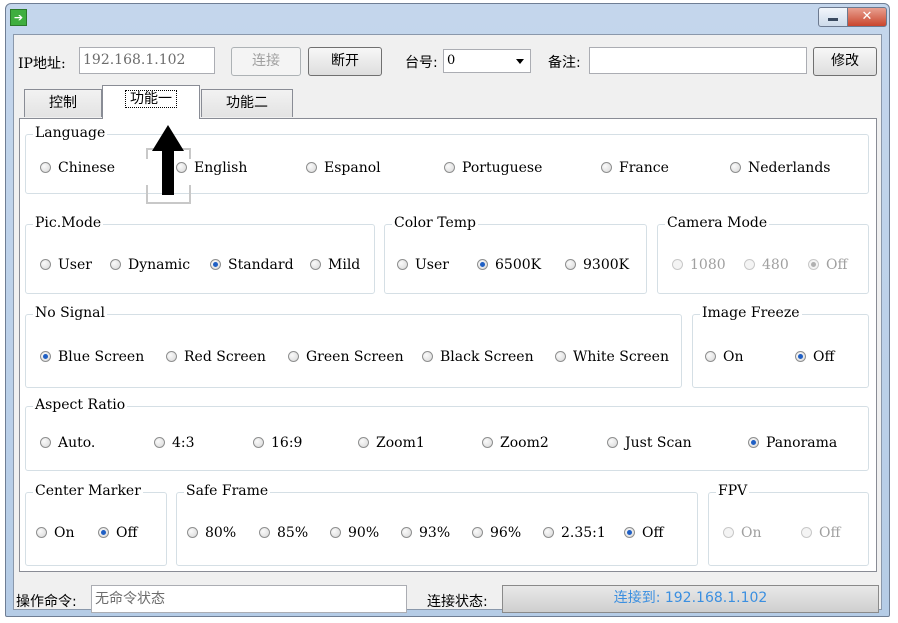  Describe the element at coordinates (699, 265) in the screenshot. I see `radio-camera-mode-1080: 1080` at that location.